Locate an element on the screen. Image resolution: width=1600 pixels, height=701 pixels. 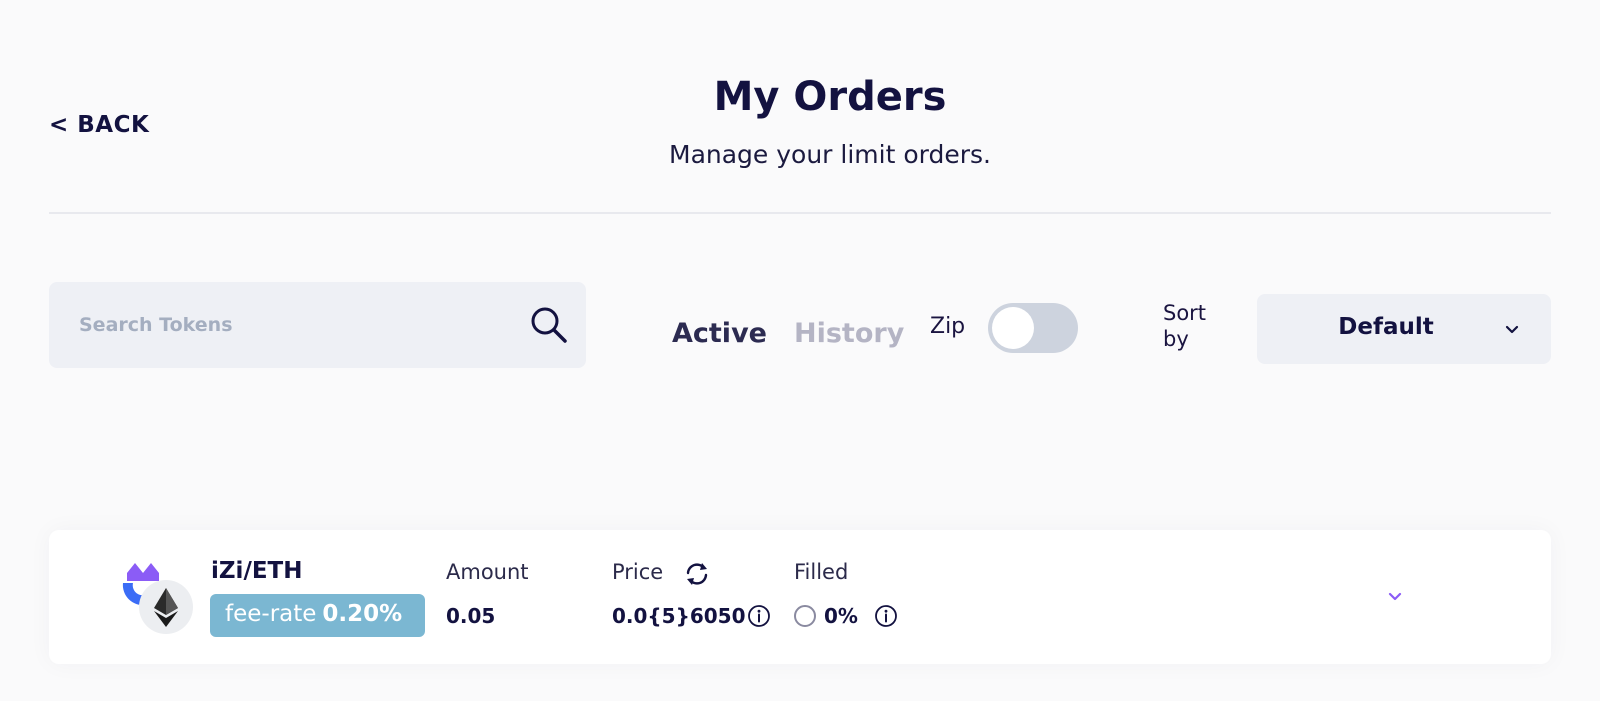
amount-value: 0.05 is located at coordinates (471, 616).